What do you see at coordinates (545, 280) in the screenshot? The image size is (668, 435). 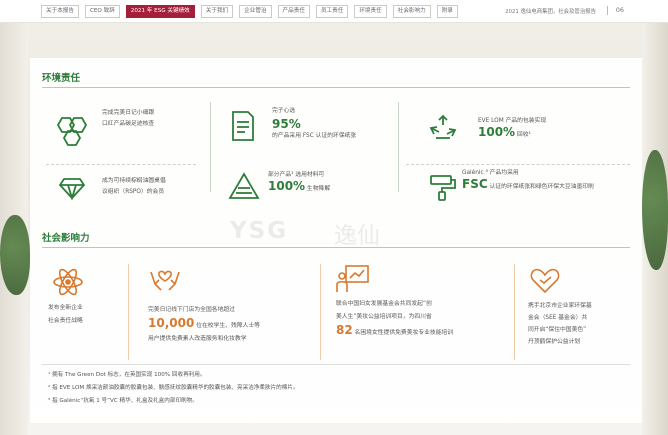 I see `heart-handshake-icon` at bounding box center [545, 280].